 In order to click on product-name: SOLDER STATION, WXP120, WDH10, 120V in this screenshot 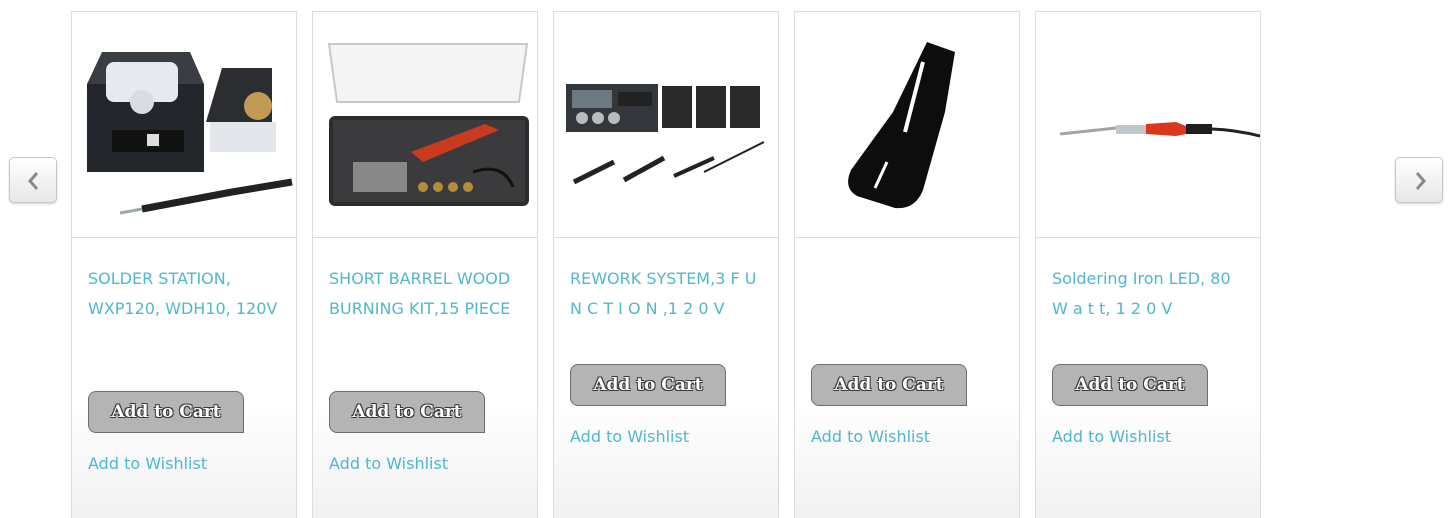, I will do `click(186, 294)`.